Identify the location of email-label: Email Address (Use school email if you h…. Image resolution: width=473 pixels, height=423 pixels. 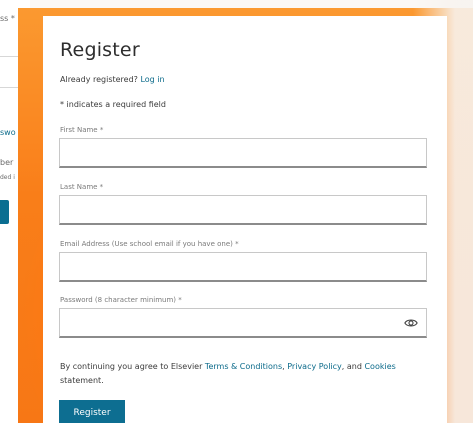
(149, 244).